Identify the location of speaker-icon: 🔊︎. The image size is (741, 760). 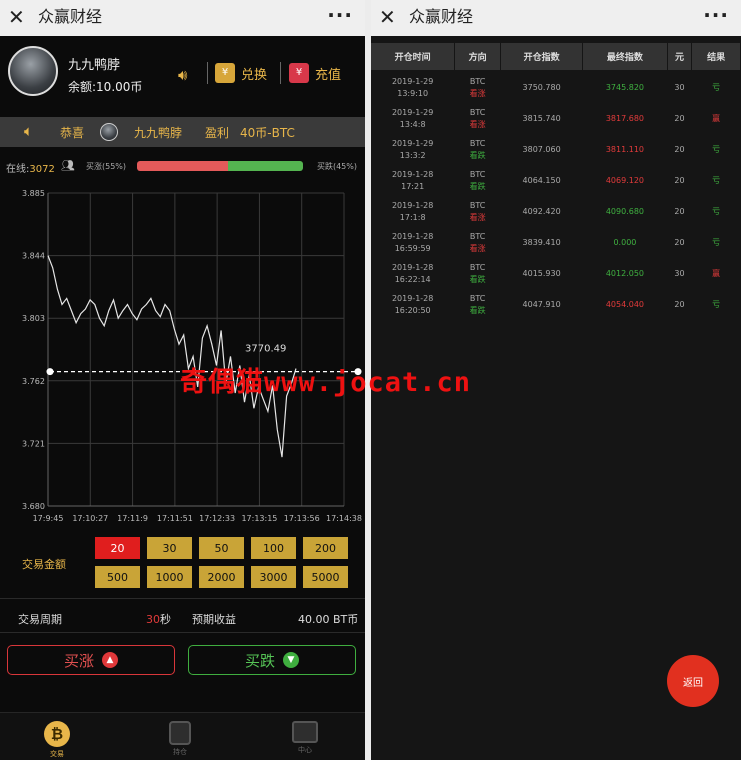
(188, 75).